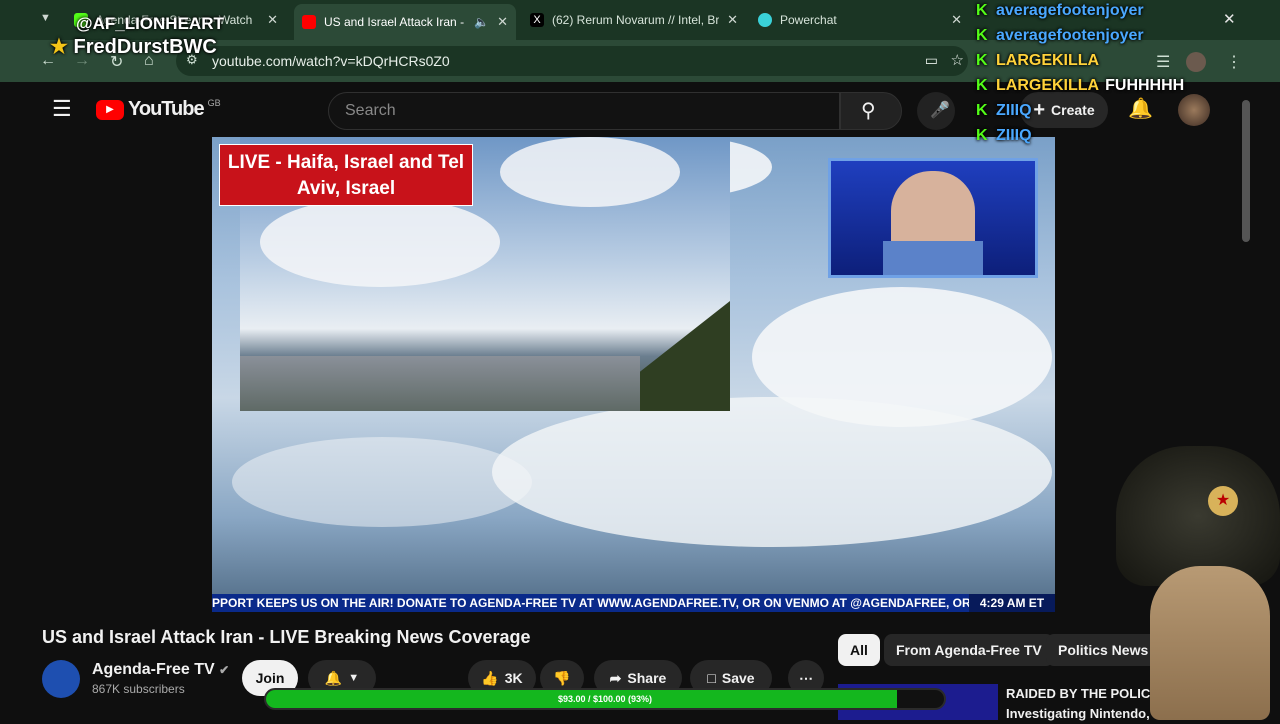 This screenshot has height=724, width=1280. I want to click on powerchat-icon, so click(765, 20).